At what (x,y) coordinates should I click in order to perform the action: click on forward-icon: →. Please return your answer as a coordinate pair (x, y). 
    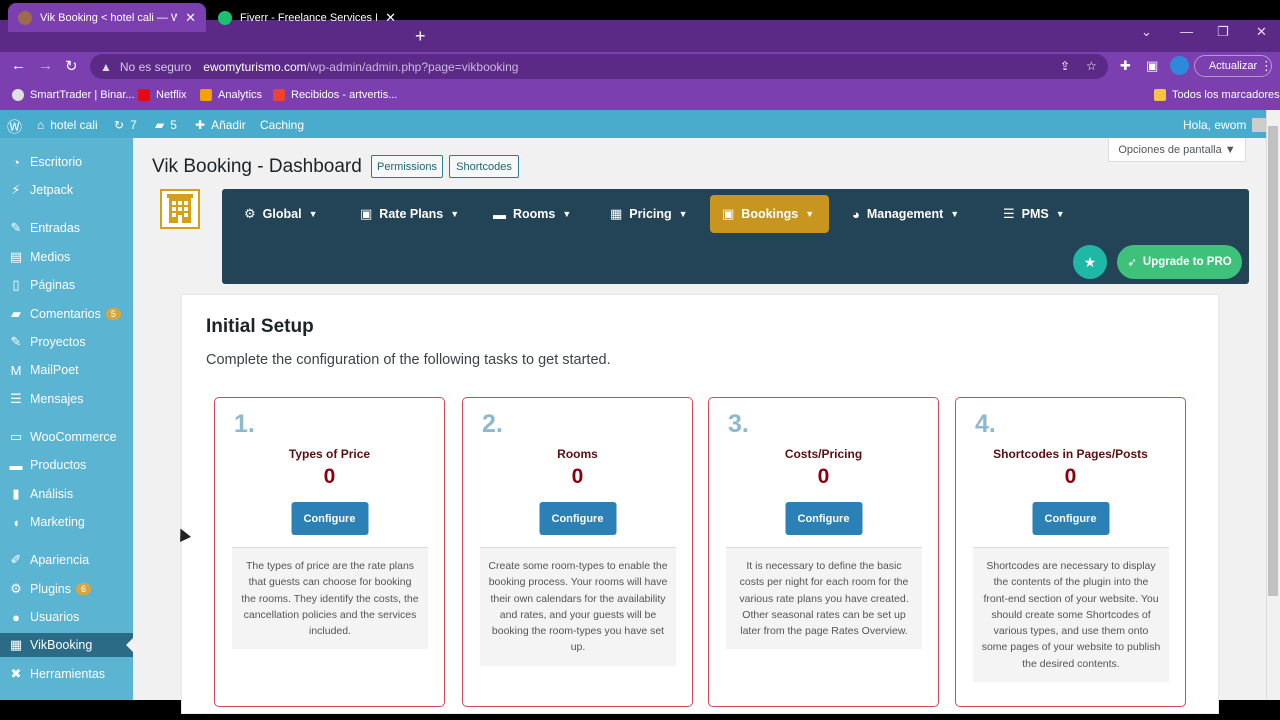
    Looking at the image, I should click on (45, 65).